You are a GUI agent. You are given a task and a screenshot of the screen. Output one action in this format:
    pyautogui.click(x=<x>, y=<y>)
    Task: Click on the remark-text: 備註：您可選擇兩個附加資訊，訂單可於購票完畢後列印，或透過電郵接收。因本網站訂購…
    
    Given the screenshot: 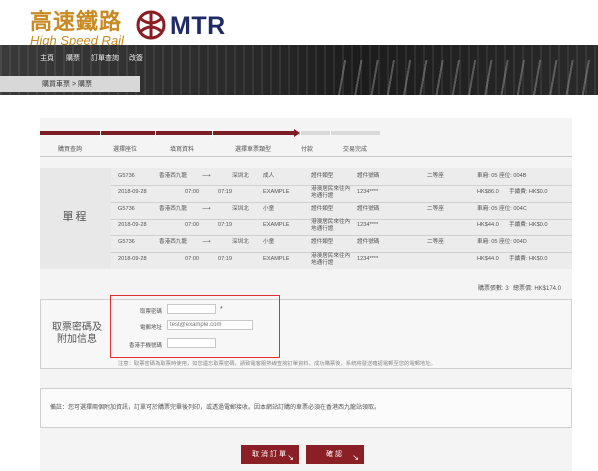 What is the action you would take?
    pyautogui.click(x=215, y=408)
    